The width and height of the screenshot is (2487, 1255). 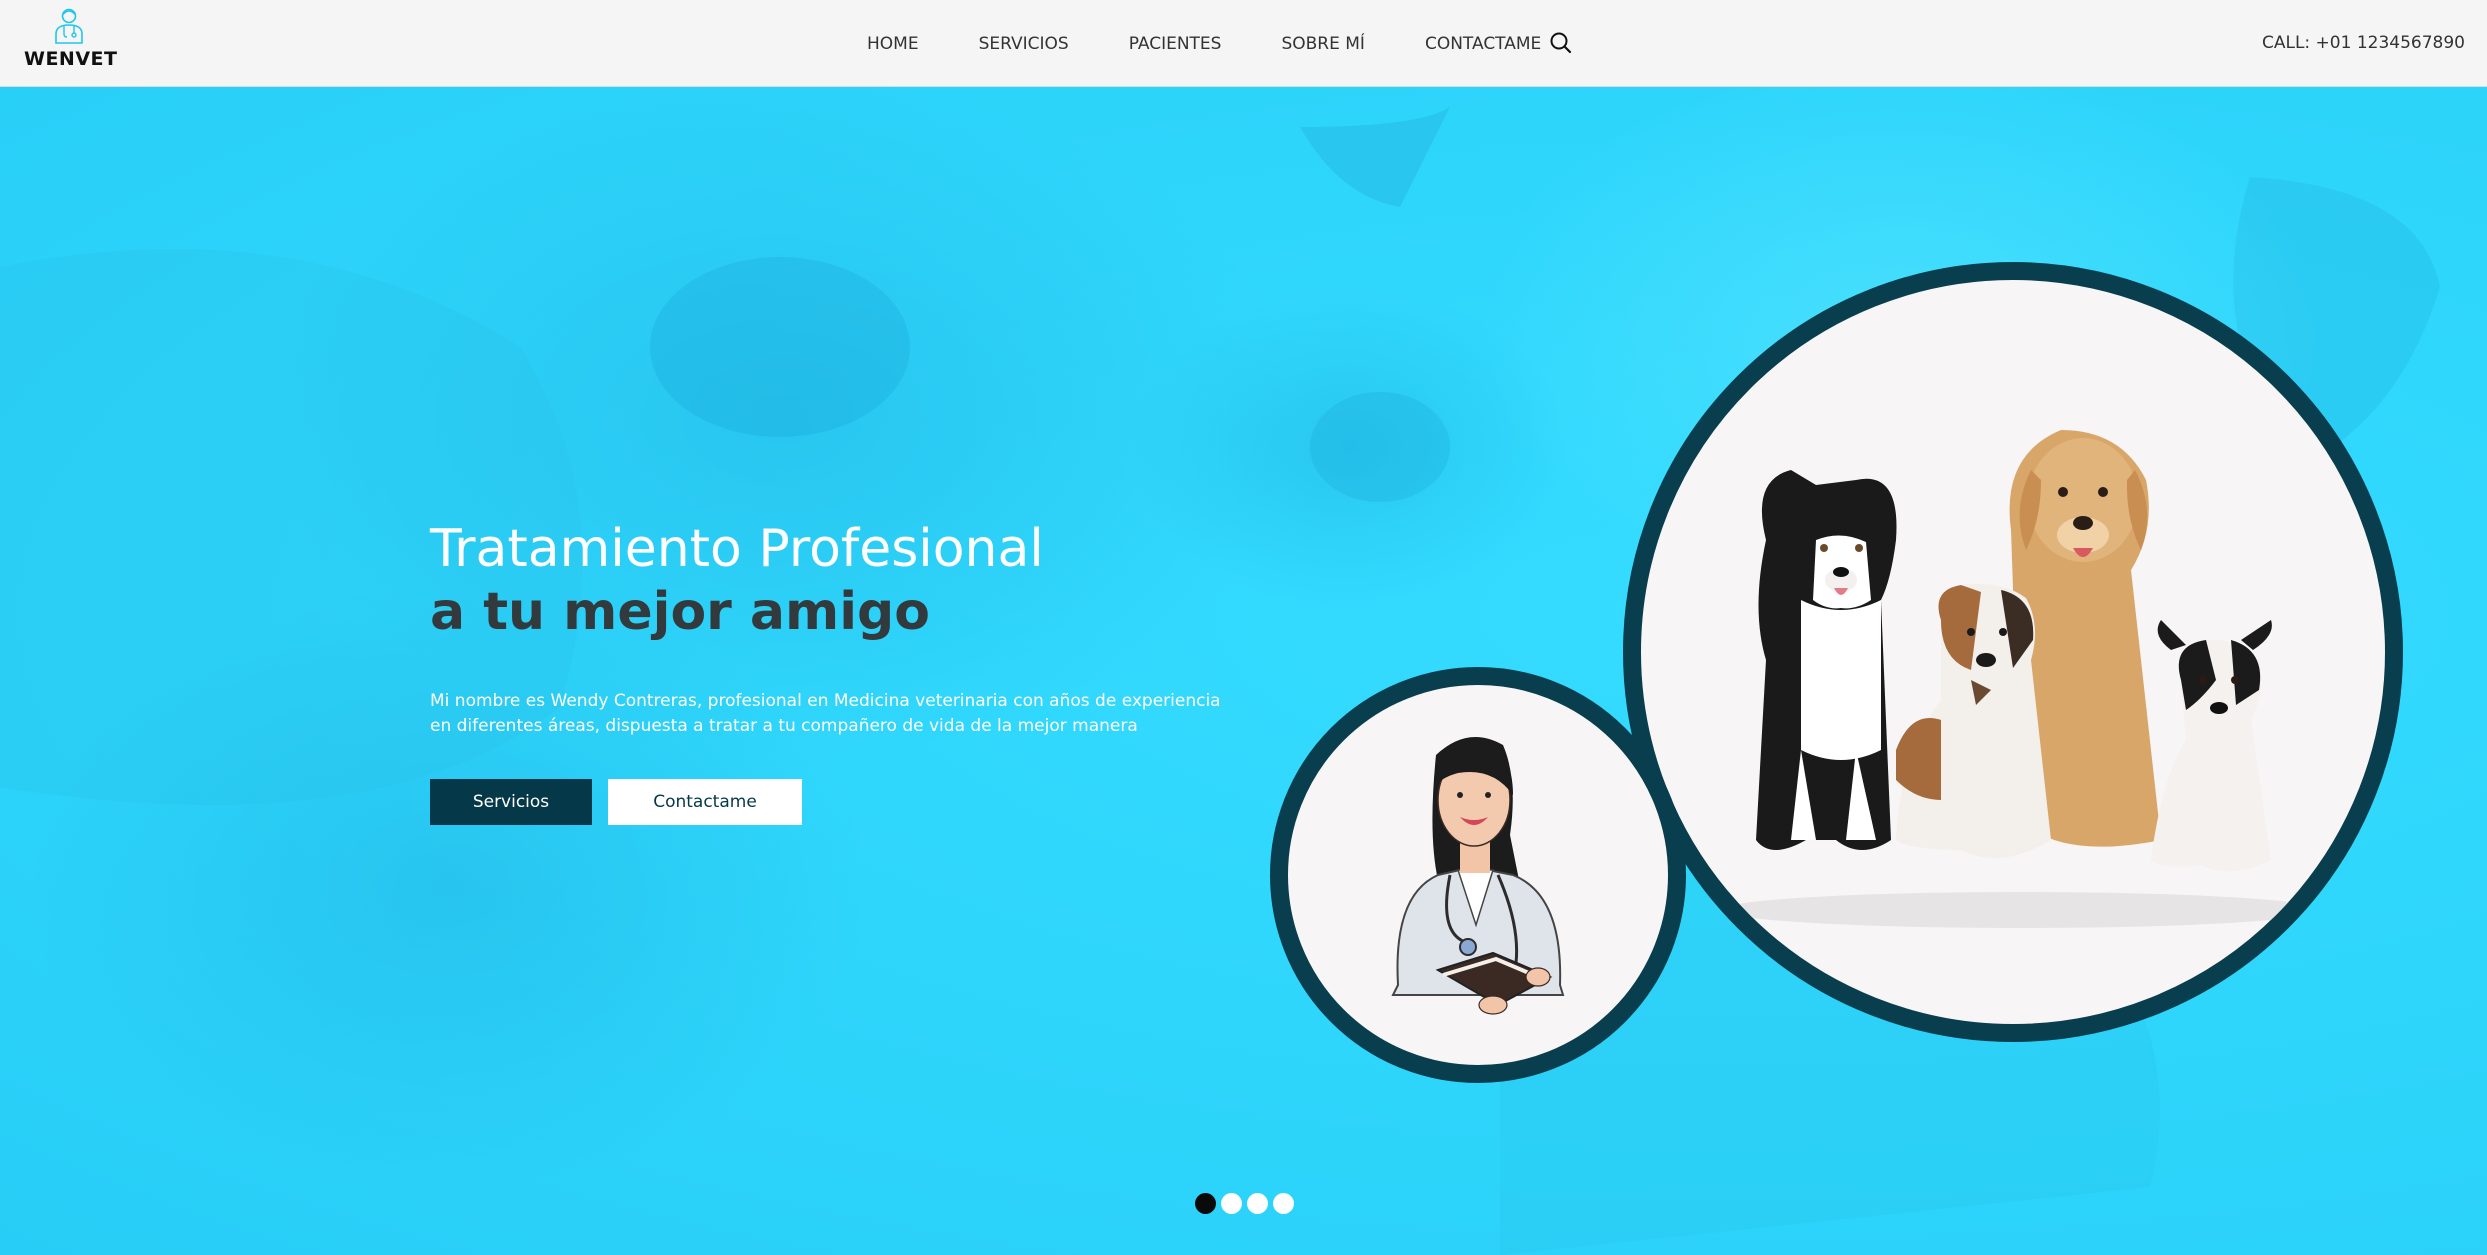 What do you see at coordinates (680, 612) in the screenshot?
I see `hero-subtitle: a tu mejor amigo` at bounding box center [680, 612].